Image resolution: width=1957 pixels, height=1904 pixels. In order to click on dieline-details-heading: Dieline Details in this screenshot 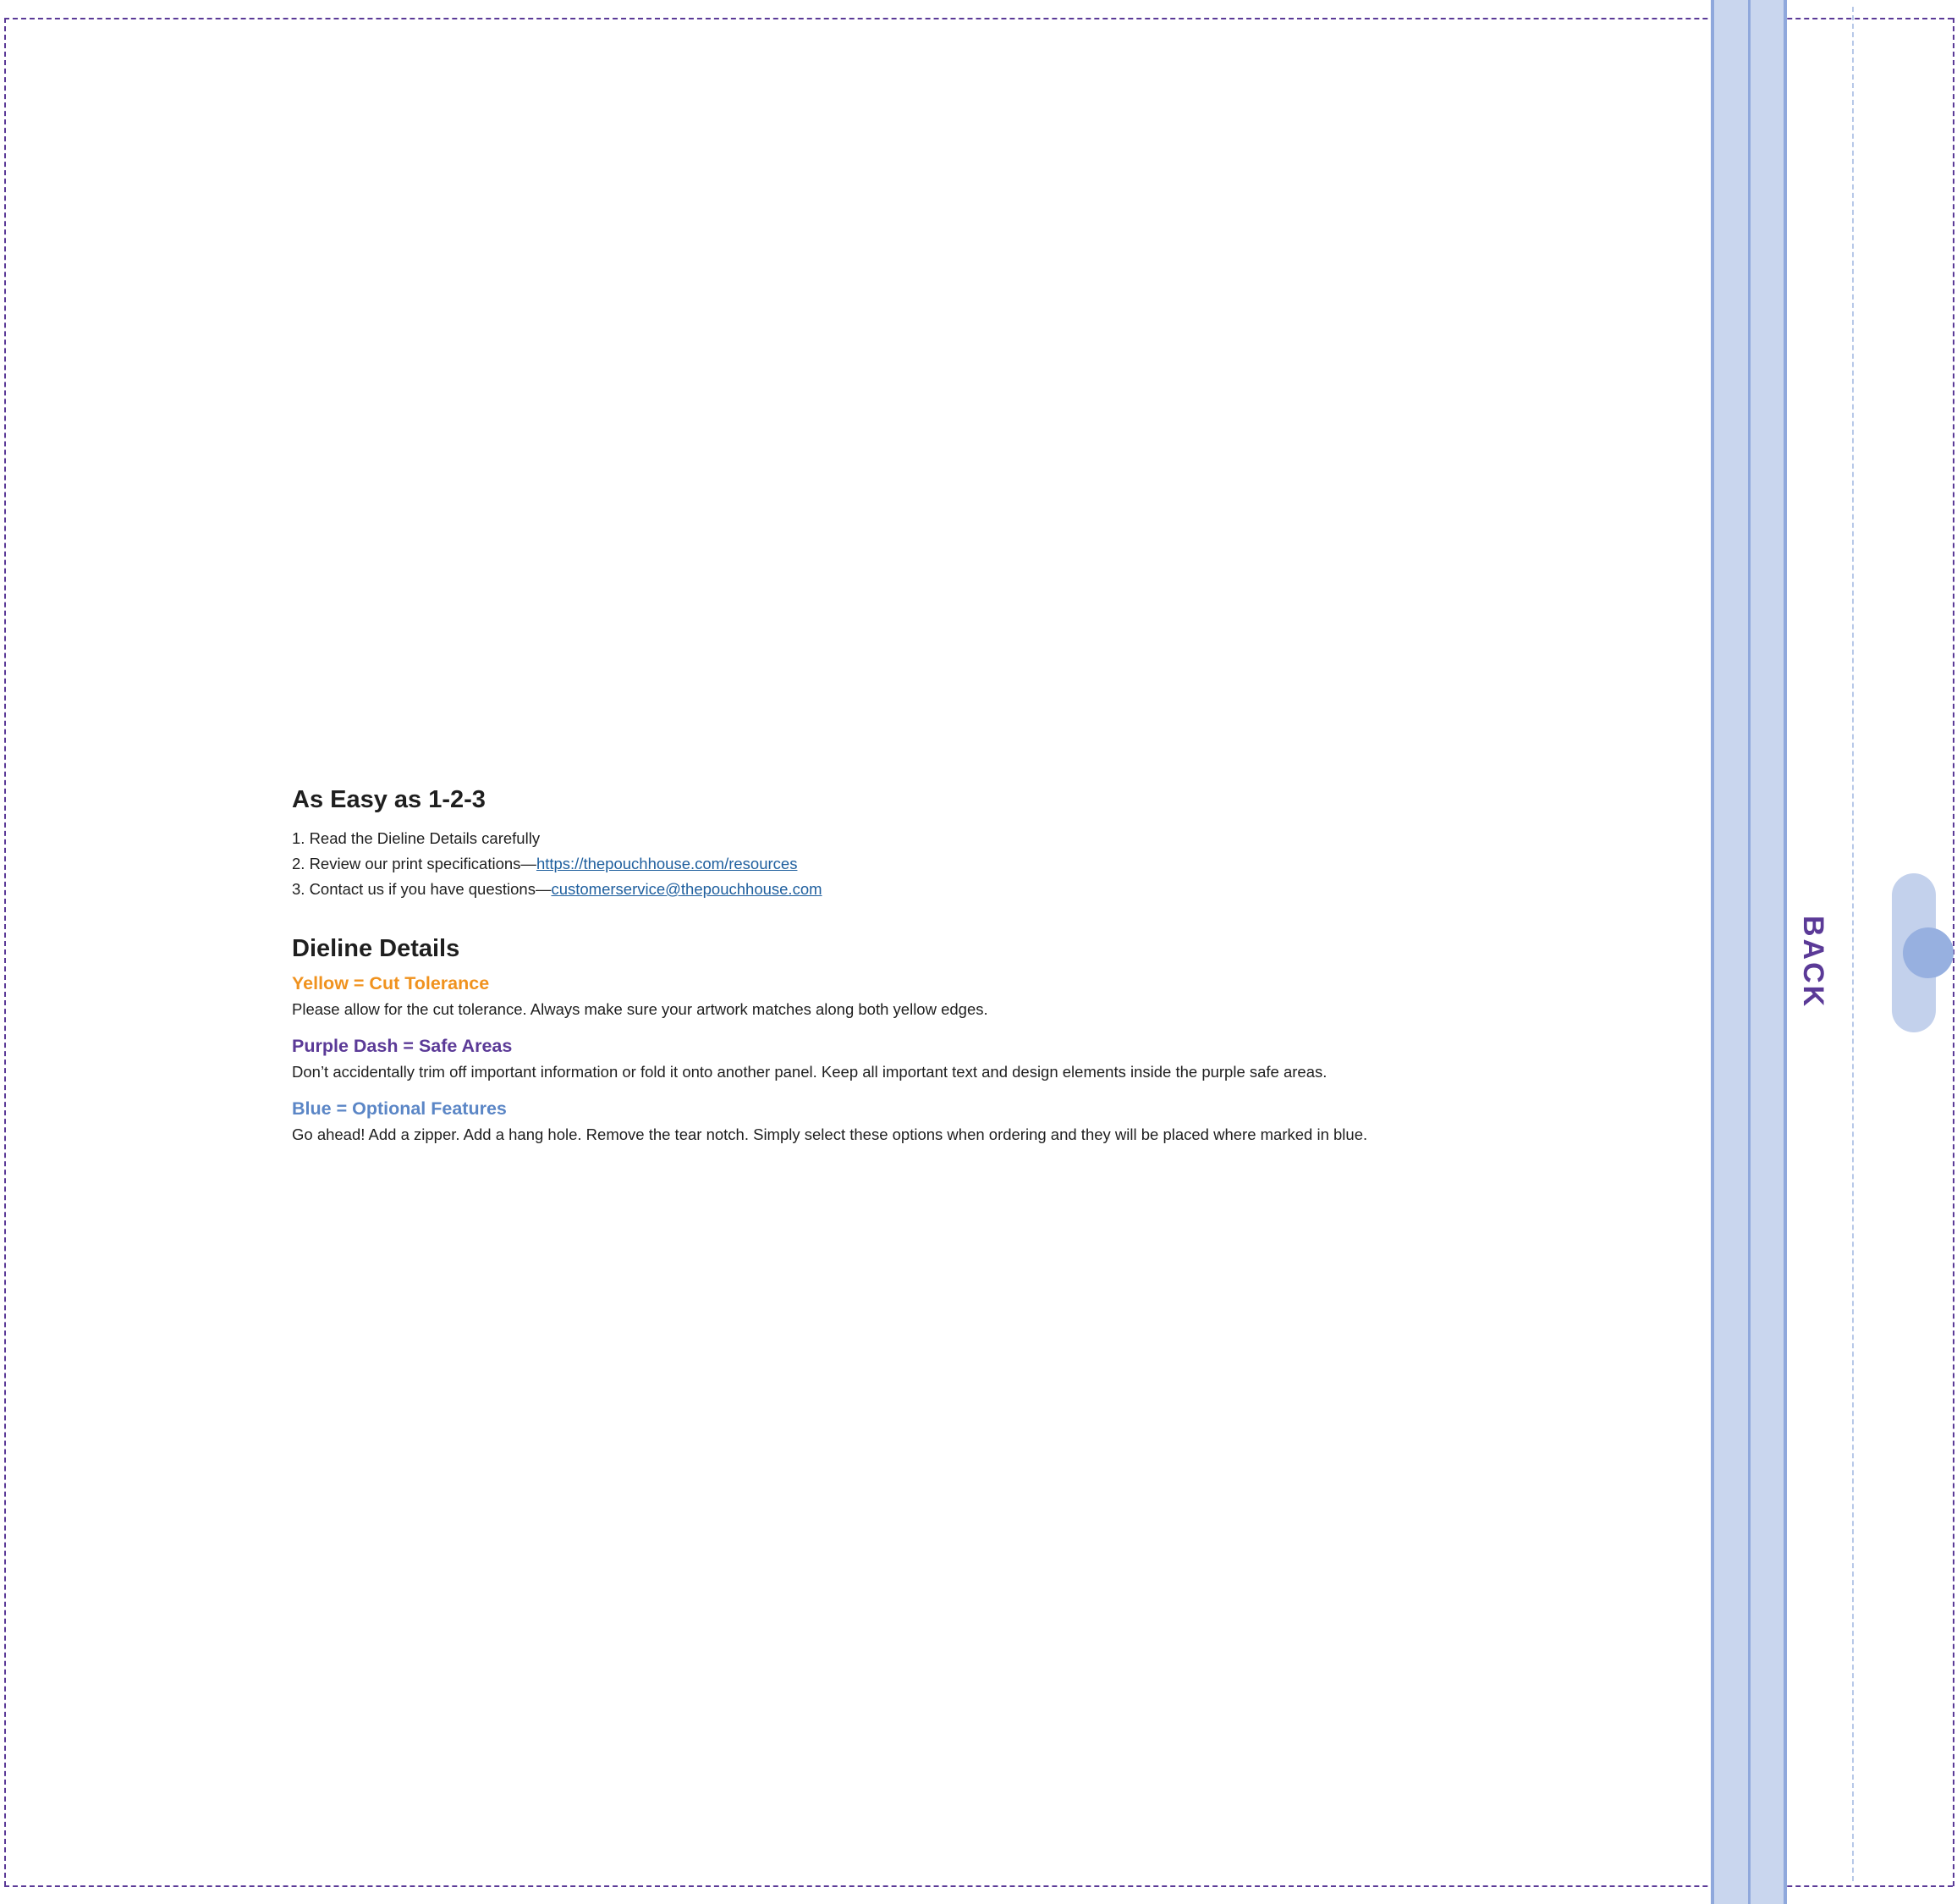, I will do `click(376, 948)`.